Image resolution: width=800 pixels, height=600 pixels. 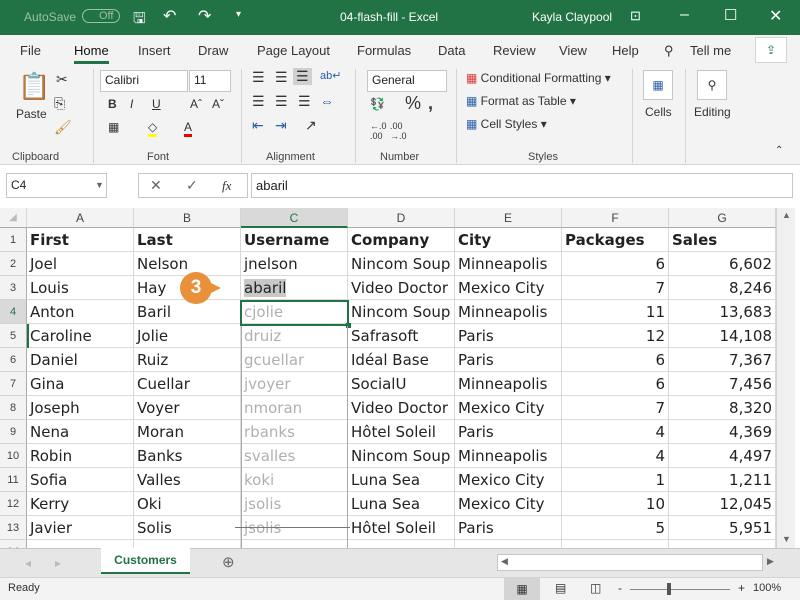 What do you see at coordinates (620, 588) in the screenshot?
I see `zoom-out-icon: -` at bounding box center [620, 588].